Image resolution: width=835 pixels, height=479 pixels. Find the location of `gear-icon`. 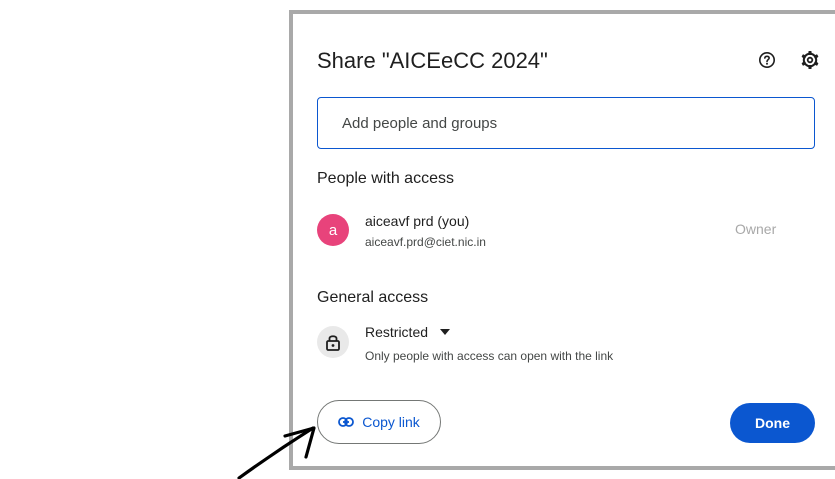

gear-icon is located at coordinates (810, 60).